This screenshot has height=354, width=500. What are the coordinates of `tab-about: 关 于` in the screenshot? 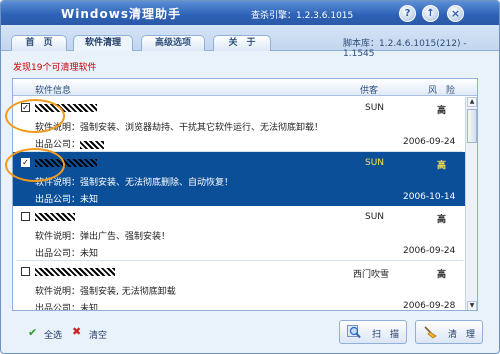 It's located at (242, 43).